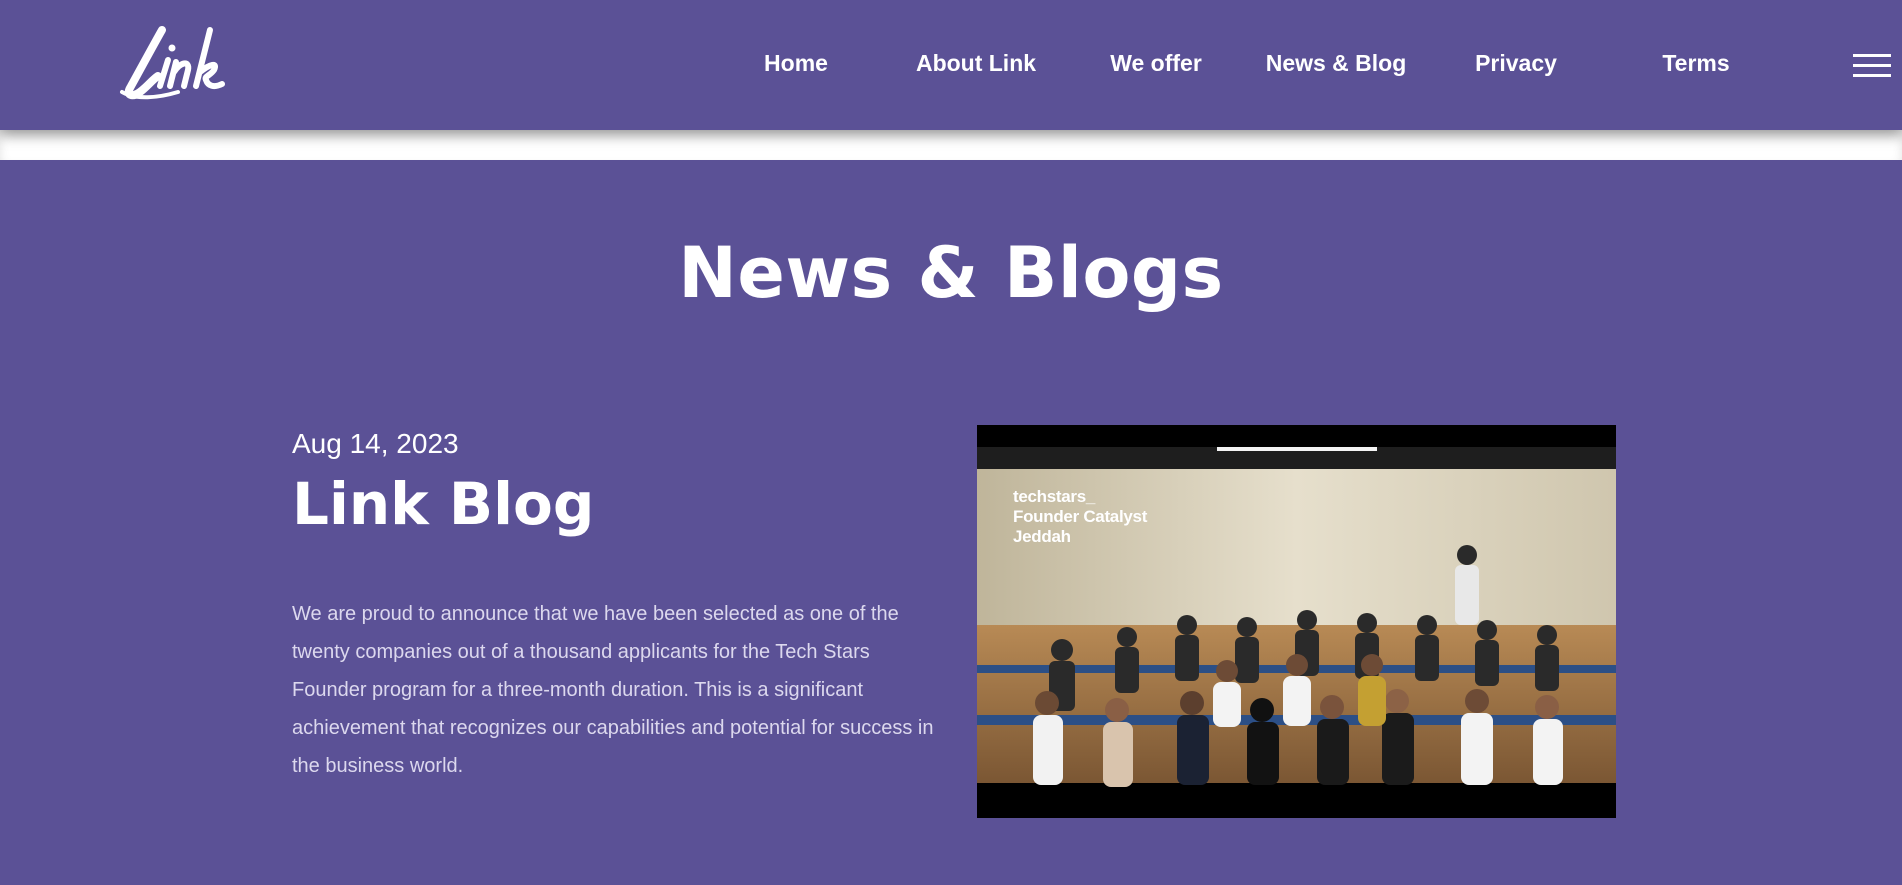  I want to click on post-title: Link Blog, so click(443, 504).